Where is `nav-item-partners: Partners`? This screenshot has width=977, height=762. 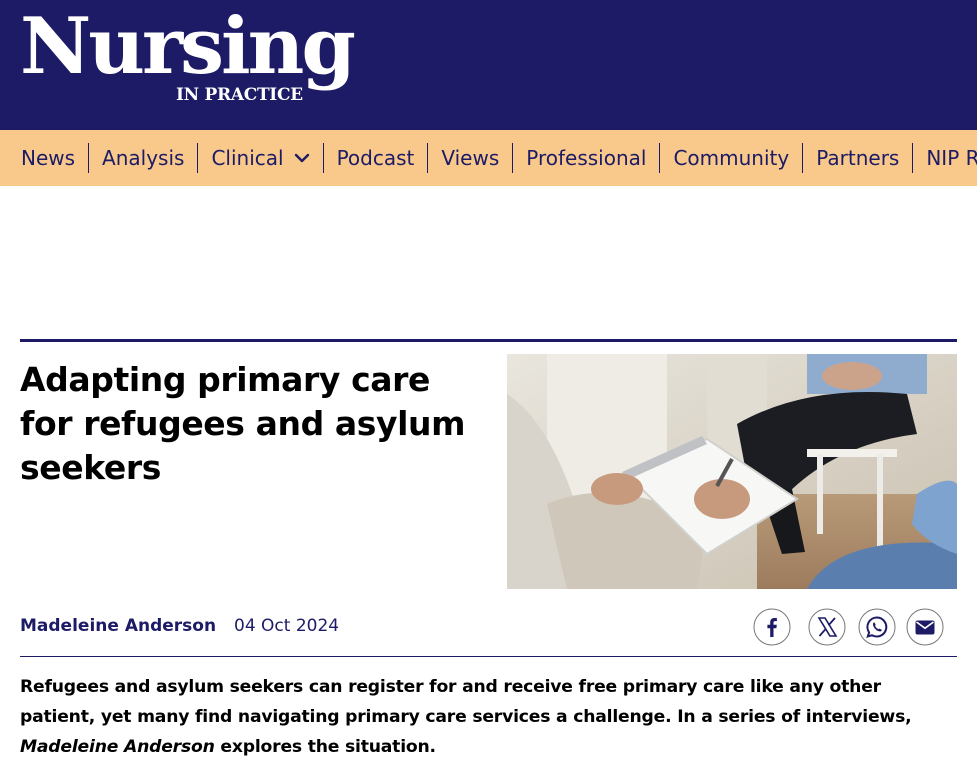 nav-item-partners: Partners is located at coordinates (858, 158).